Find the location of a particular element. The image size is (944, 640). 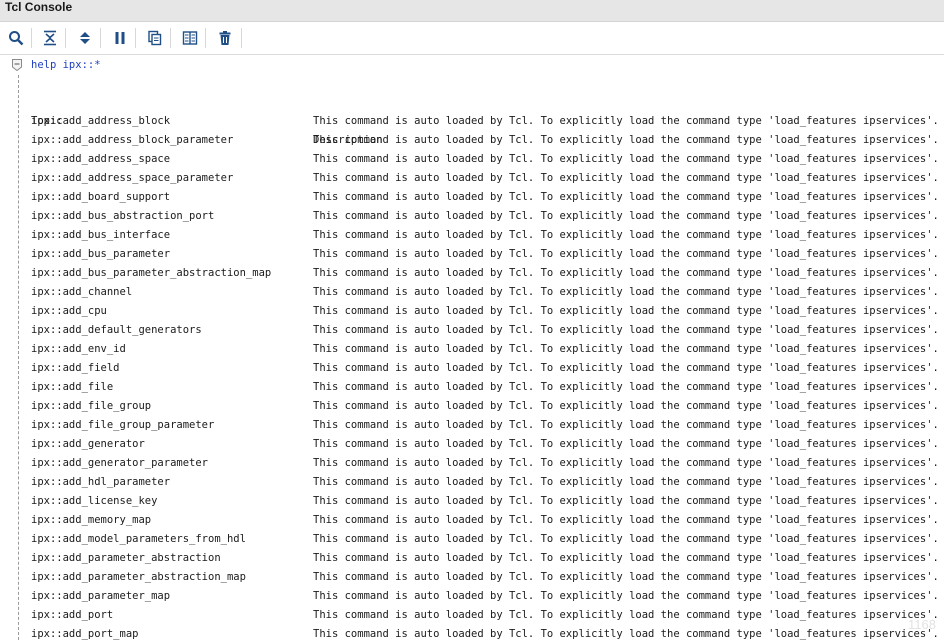

row-topic: ipx::add_channel is located at coordinates (82, 292).